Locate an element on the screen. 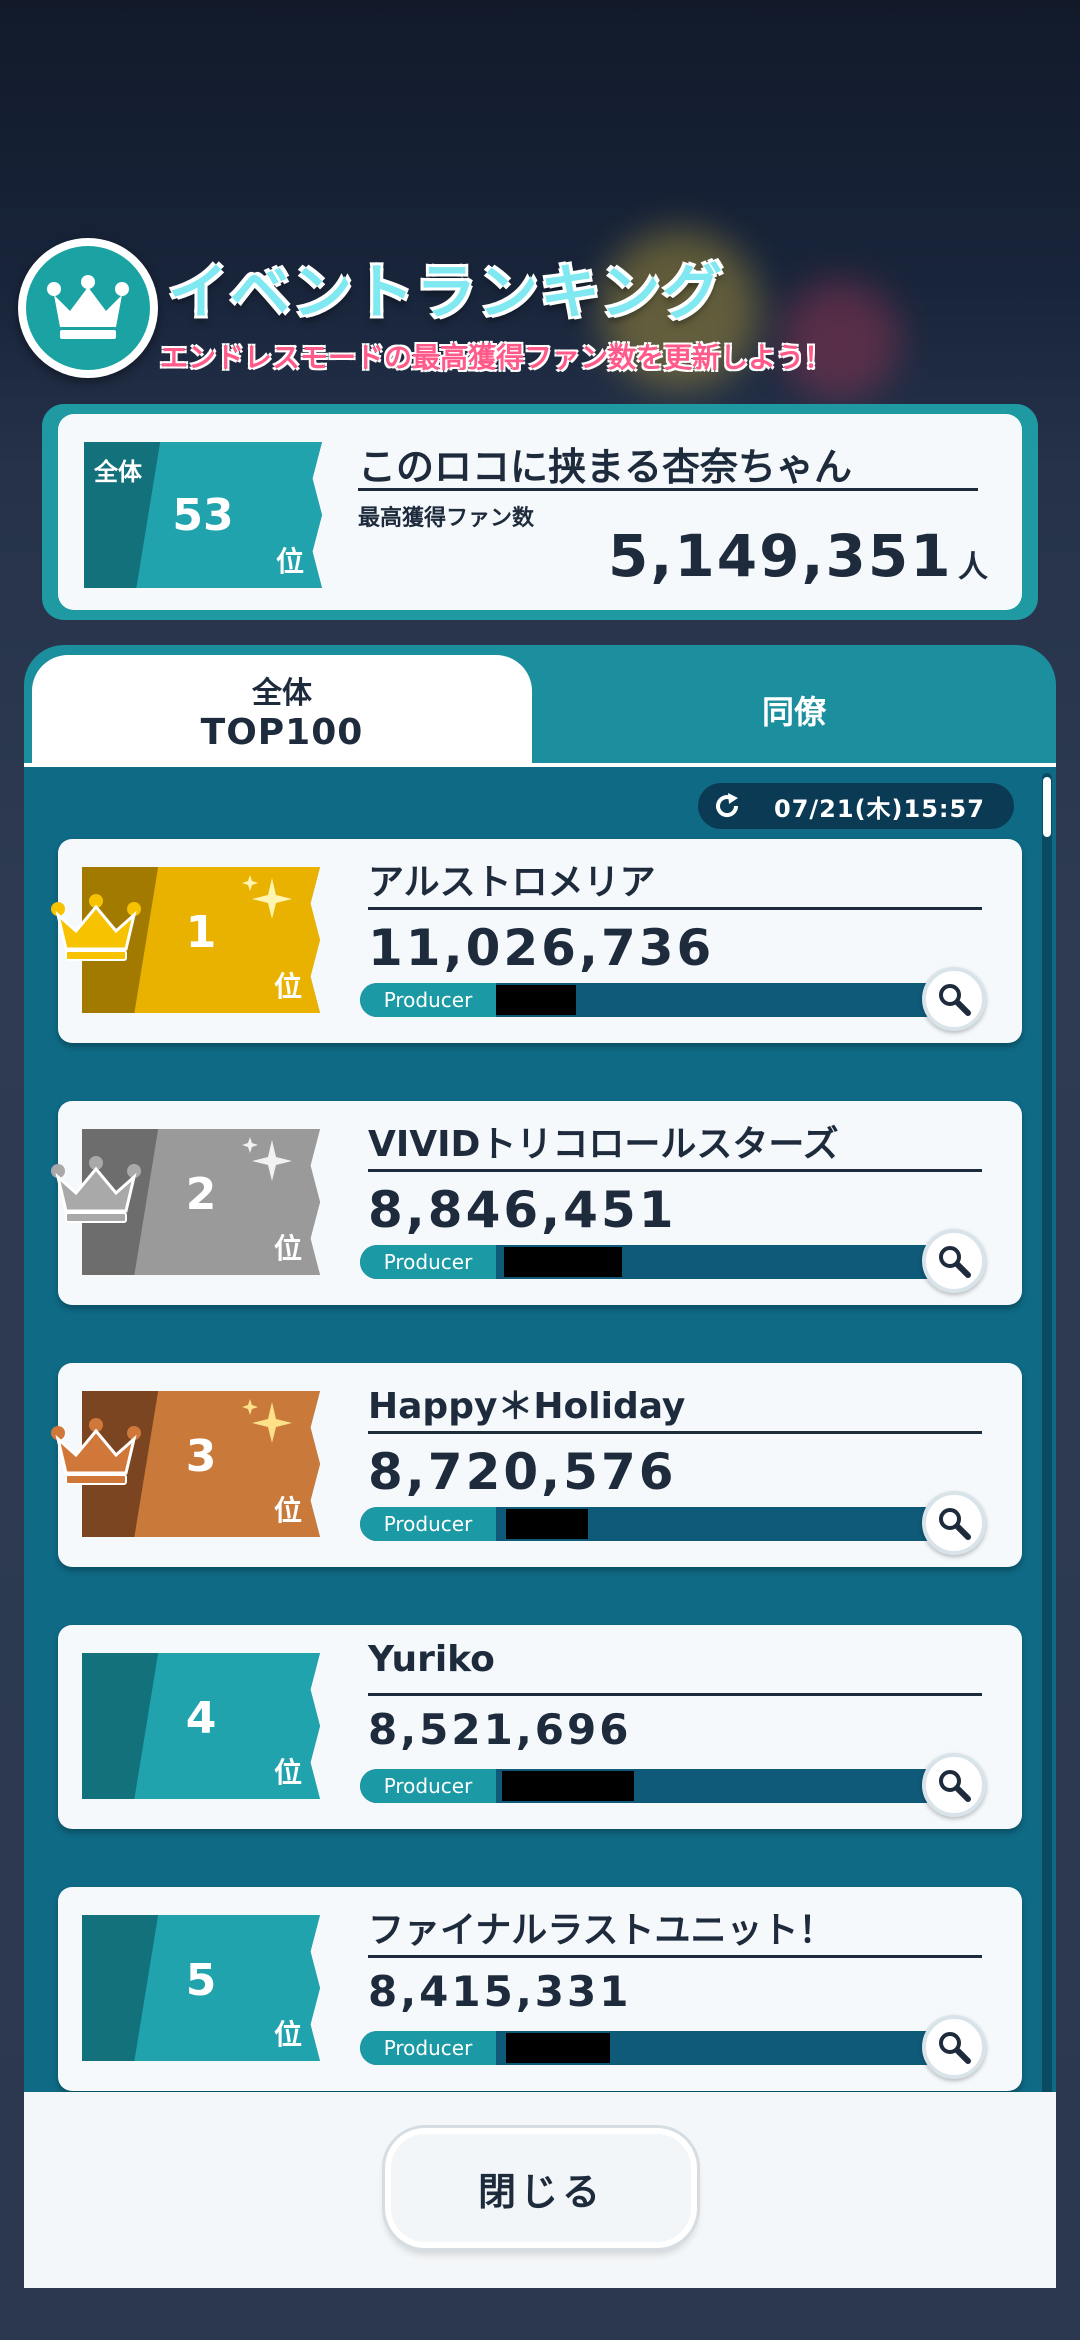  ranking-entry-2: 2 位 VIVIDトリコロールスターズ 8,846,451 Producer is located at coordinates (536, 1203).